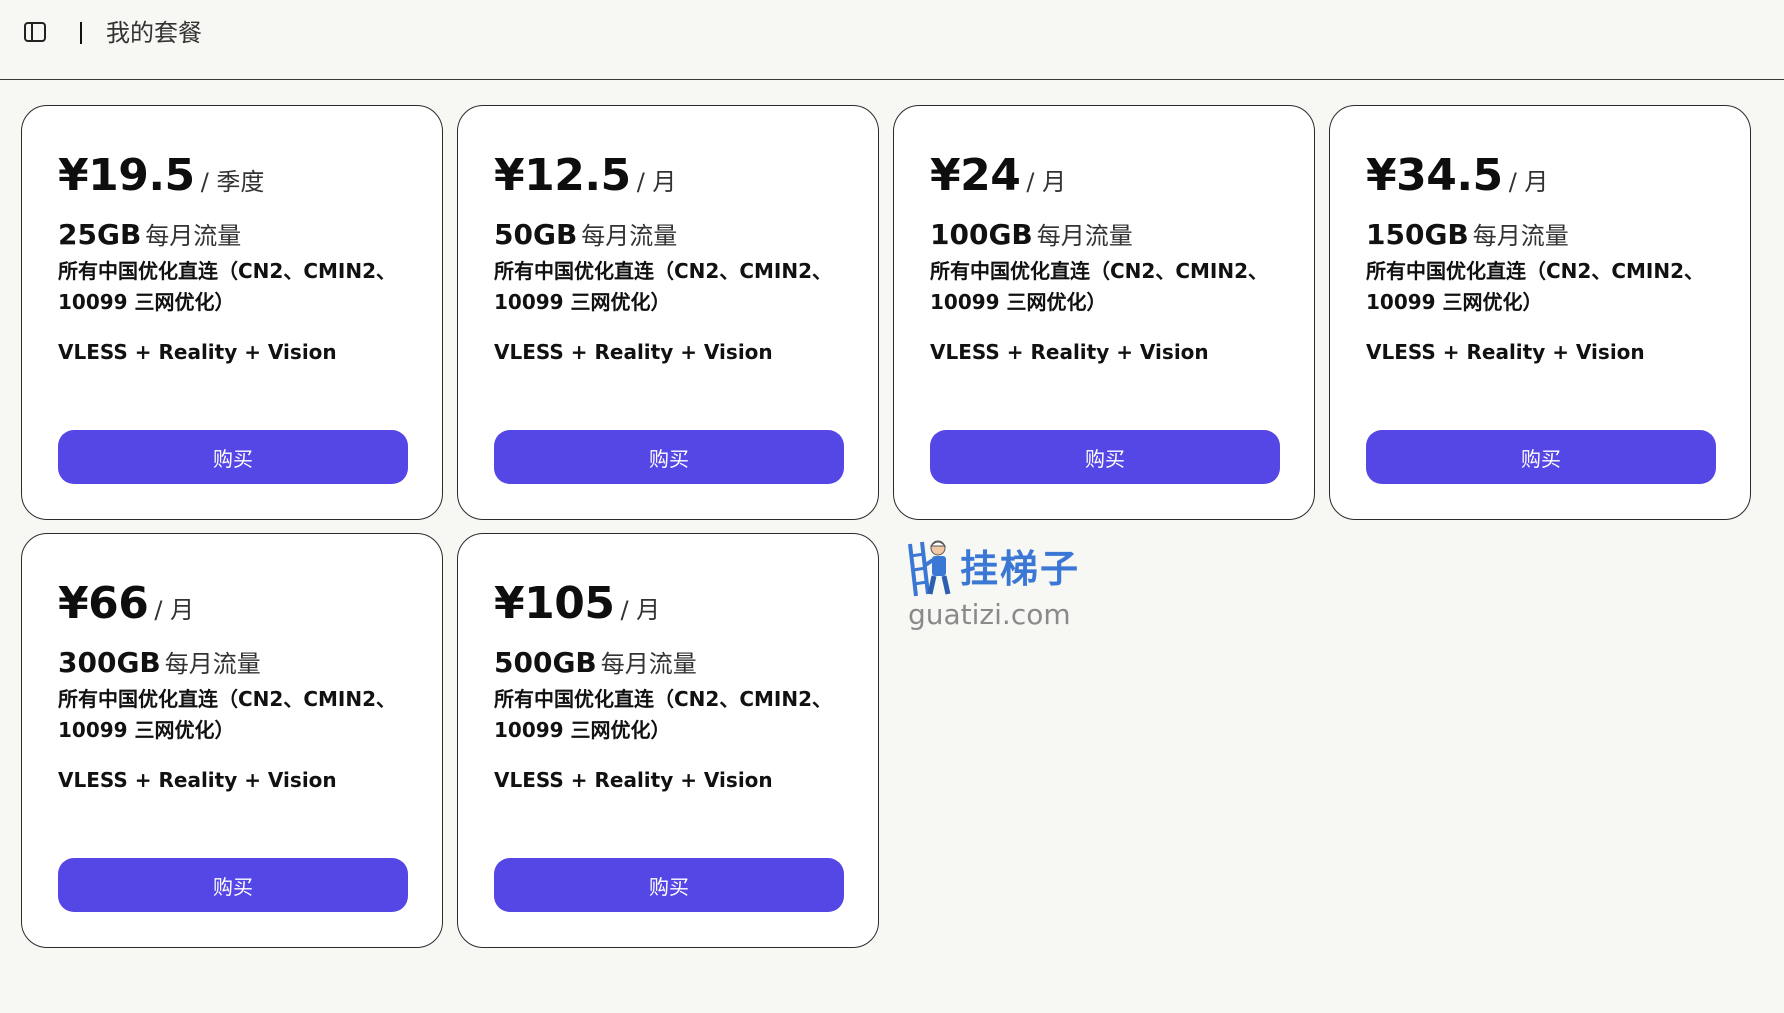  I want to click on price-line: ¥105/ 月, so click(577, 603).